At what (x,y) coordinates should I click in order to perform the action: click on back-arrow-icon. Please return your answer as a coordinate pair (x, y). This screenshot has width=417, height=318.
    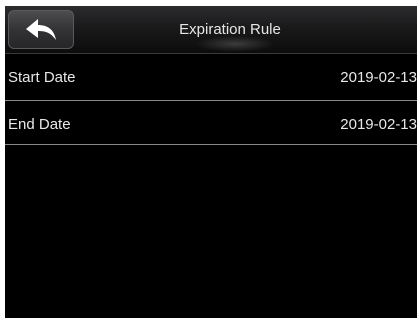
    Looking at the image, I should click on (41, 30).